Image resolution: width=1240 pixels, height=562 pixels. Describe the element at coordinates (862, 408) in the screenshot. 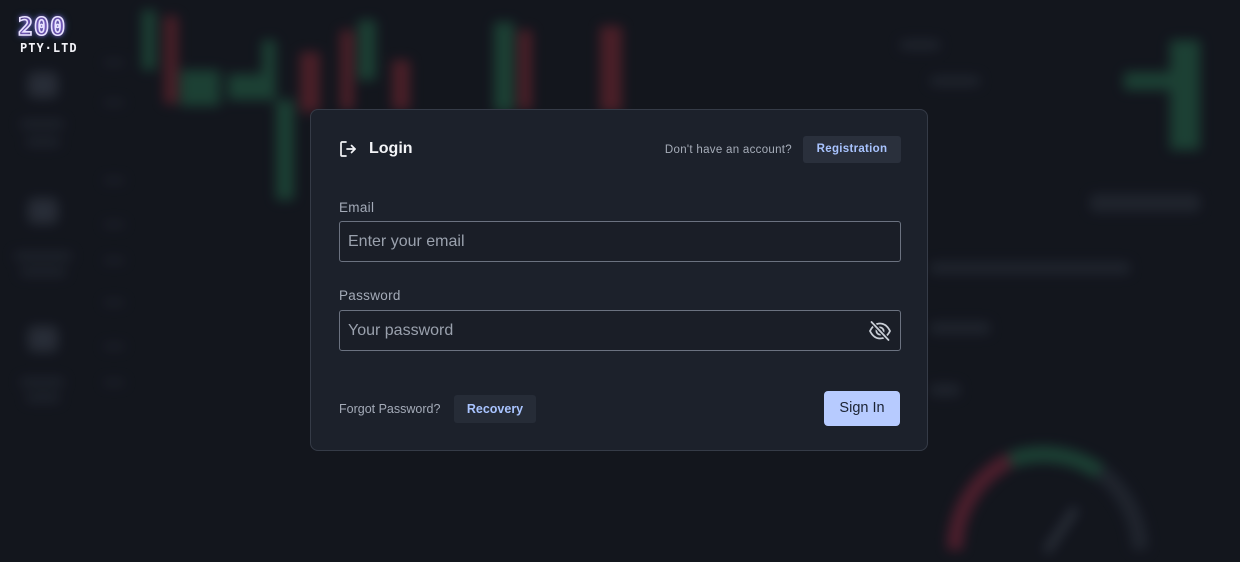

I see `sign-in-button: Sign In` at that location.